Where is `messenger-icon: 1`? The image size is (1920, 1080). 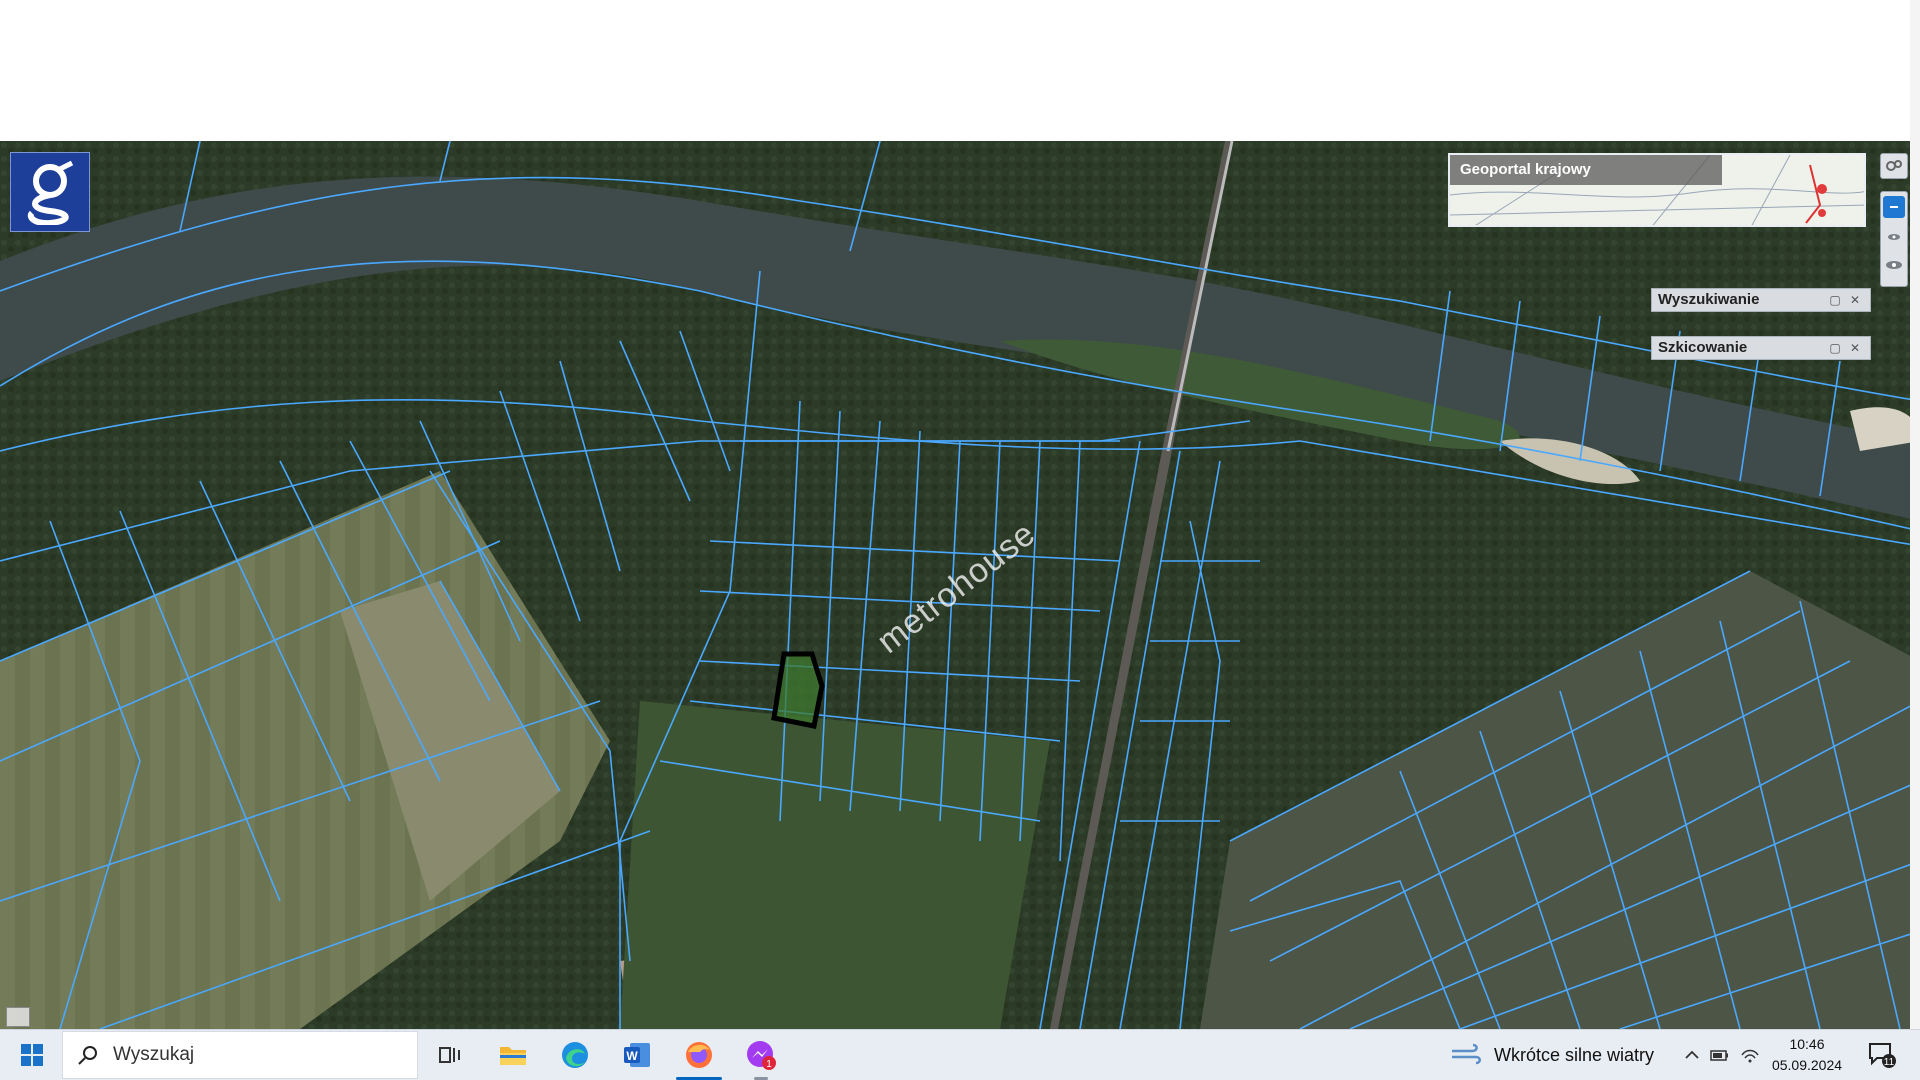
messenger-icon: 1 is located at coordinates (761, 1055).